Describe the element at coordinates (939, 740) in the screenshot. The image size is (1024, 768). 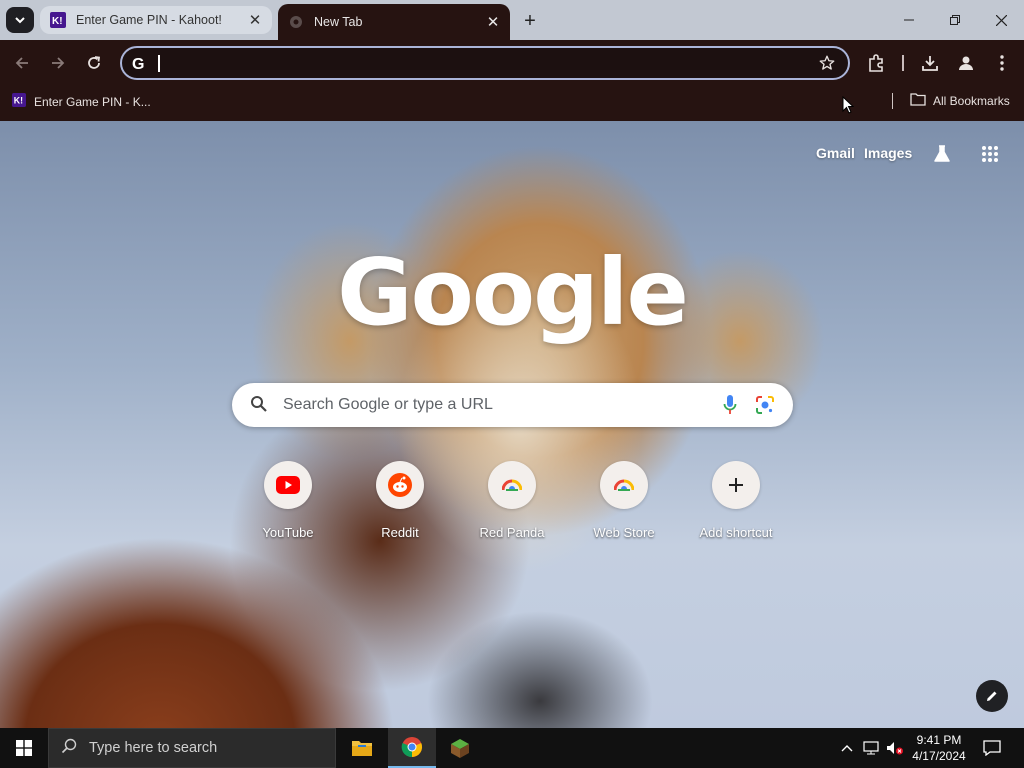
I see `clock-time: 9:41 PM` at that location.